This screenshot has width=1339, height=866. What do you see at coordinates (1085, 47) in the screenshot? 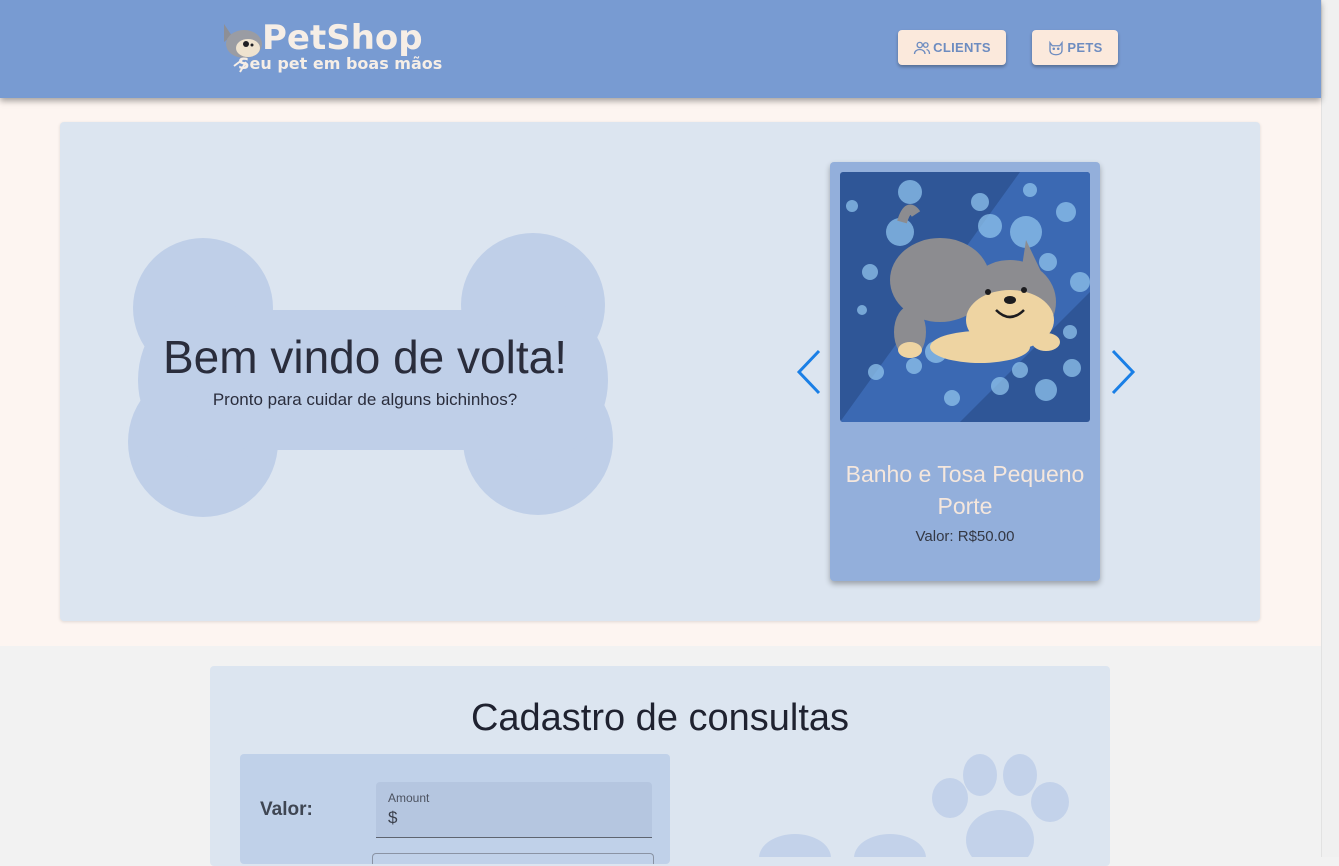
I see `pets-button-label: PETS` at bounding box center [1085, 47].